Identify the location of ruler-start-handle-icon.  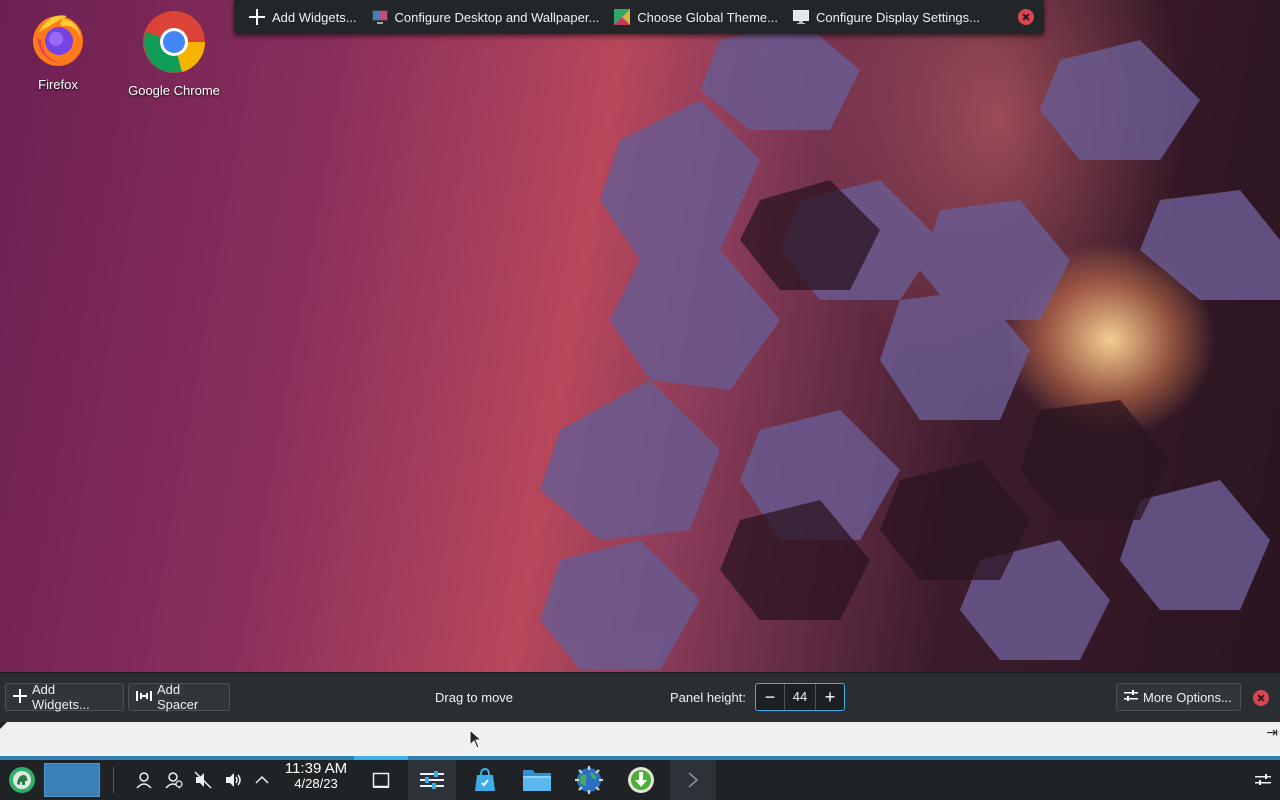
(3, 725).